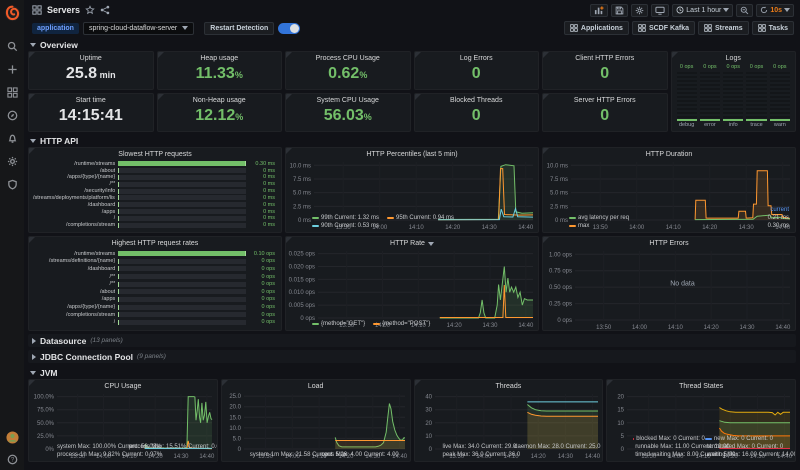 The width and height of the screenshot is (800, 470). Describe the element at coordinates (596, 28) in the screenshot. I see `link-applications: Applications` at that location.